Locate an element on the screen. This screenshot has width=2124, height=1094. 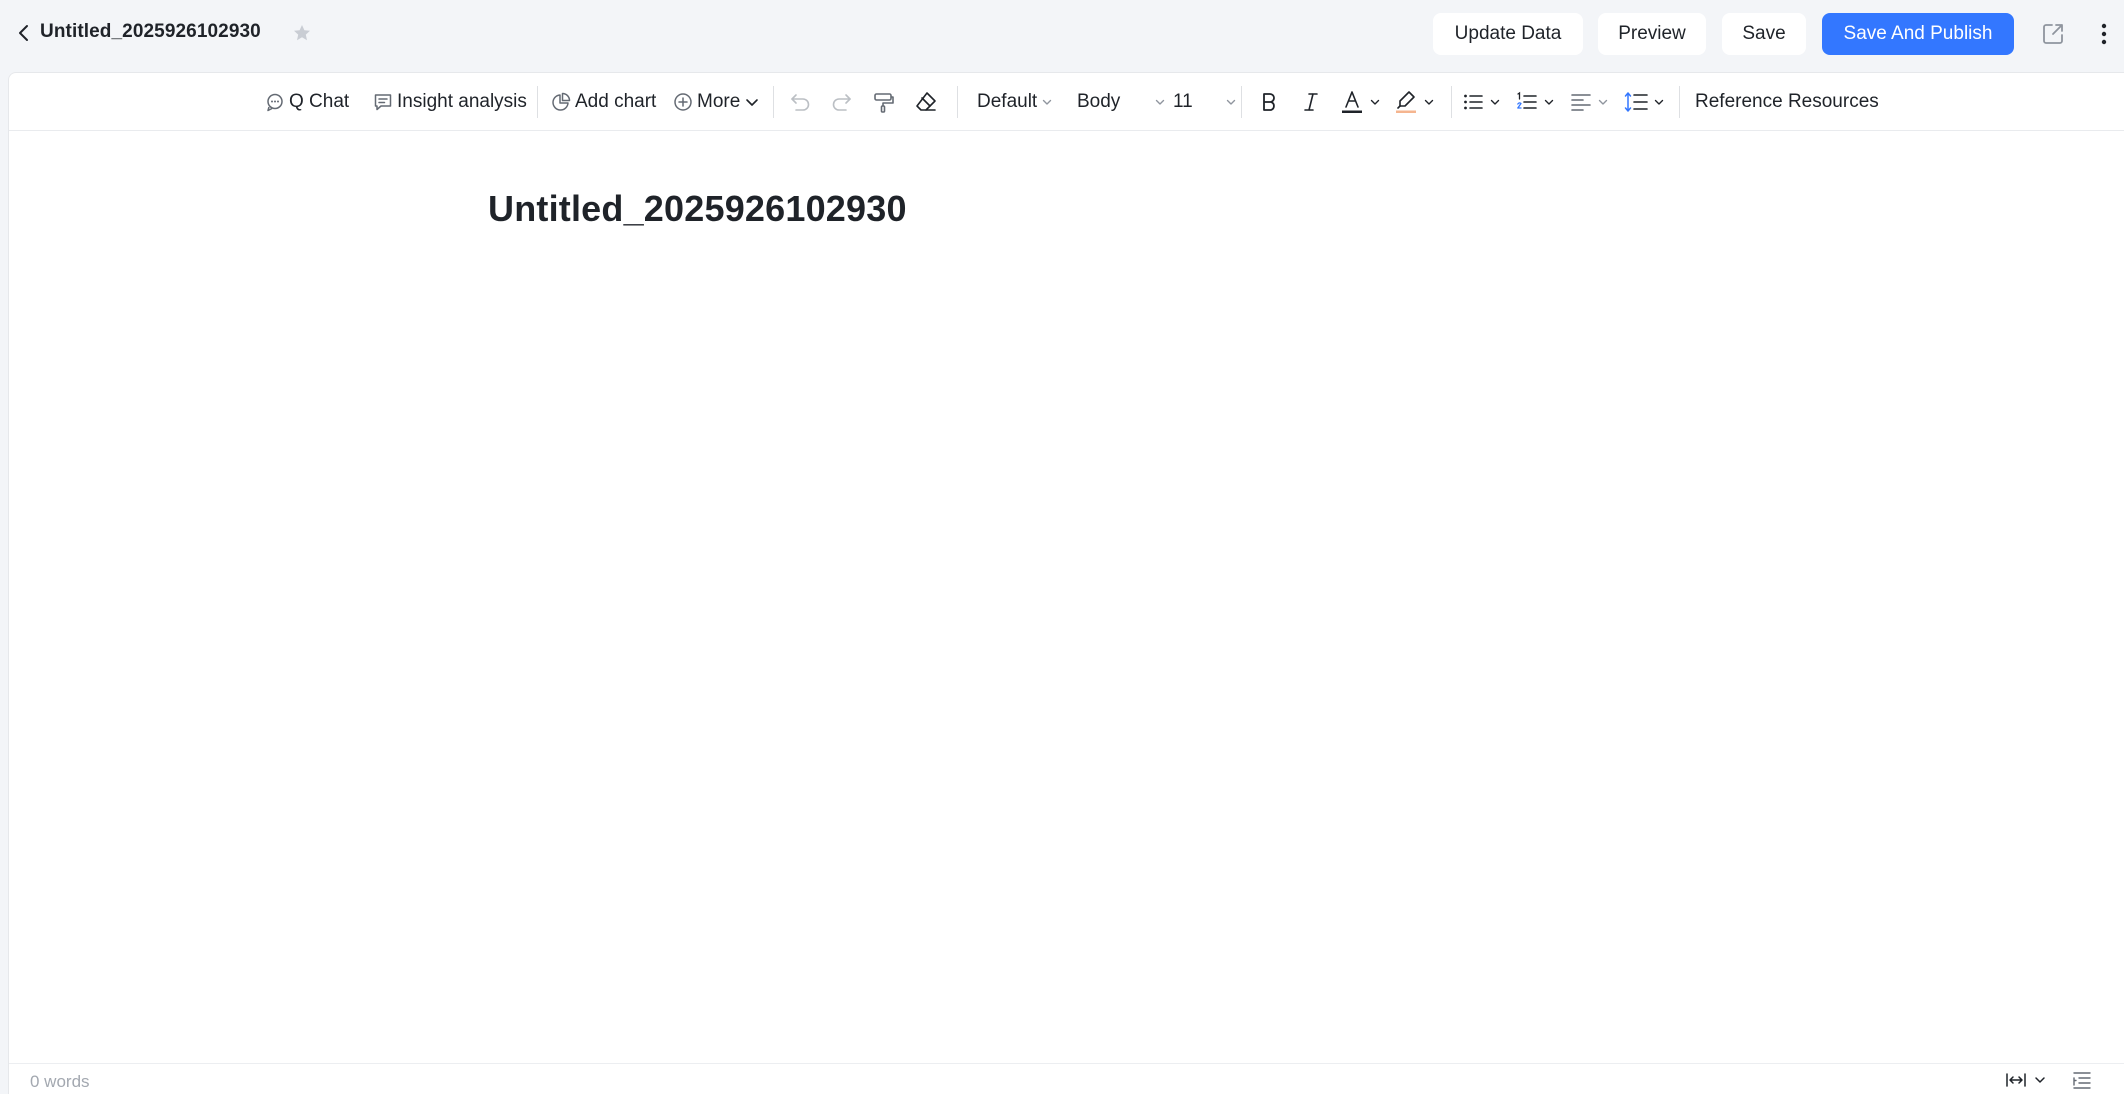
q-chat-icon is located at coordinates (275, 102).